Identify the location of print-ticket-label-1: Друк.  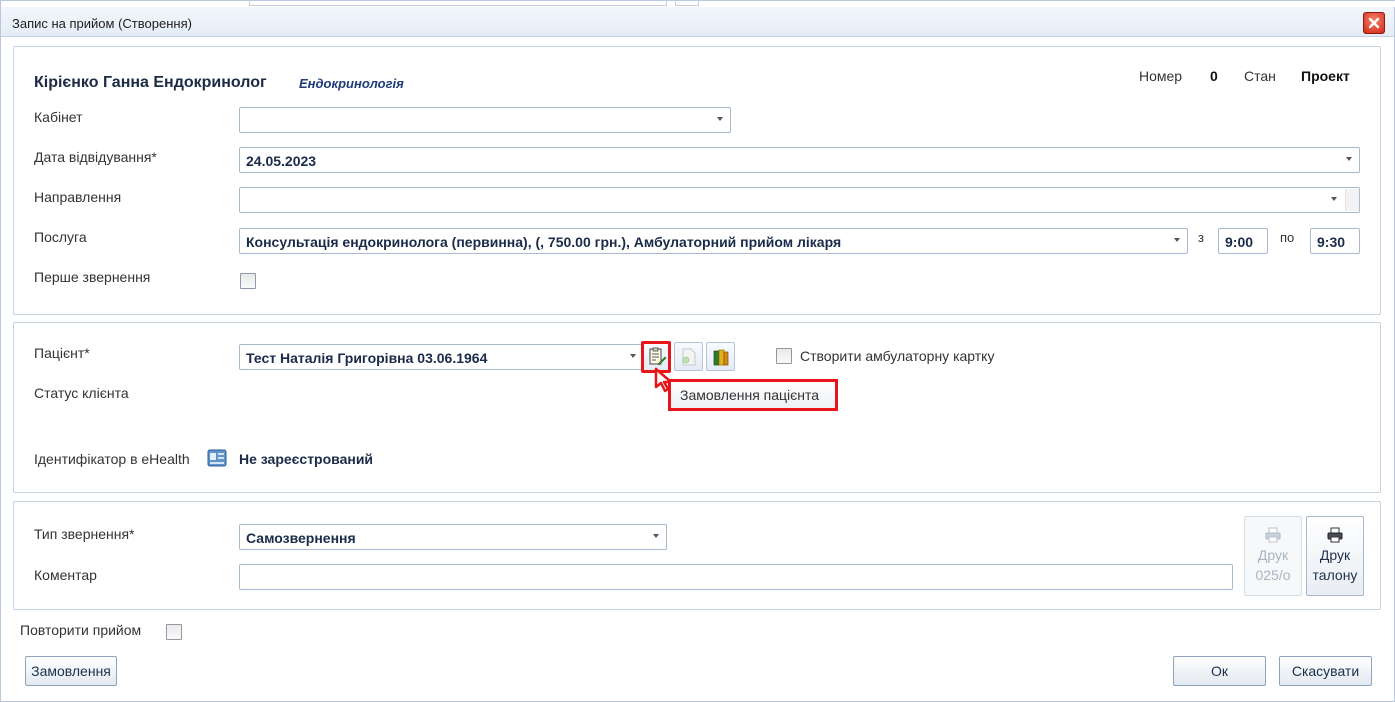
(1335, 555).